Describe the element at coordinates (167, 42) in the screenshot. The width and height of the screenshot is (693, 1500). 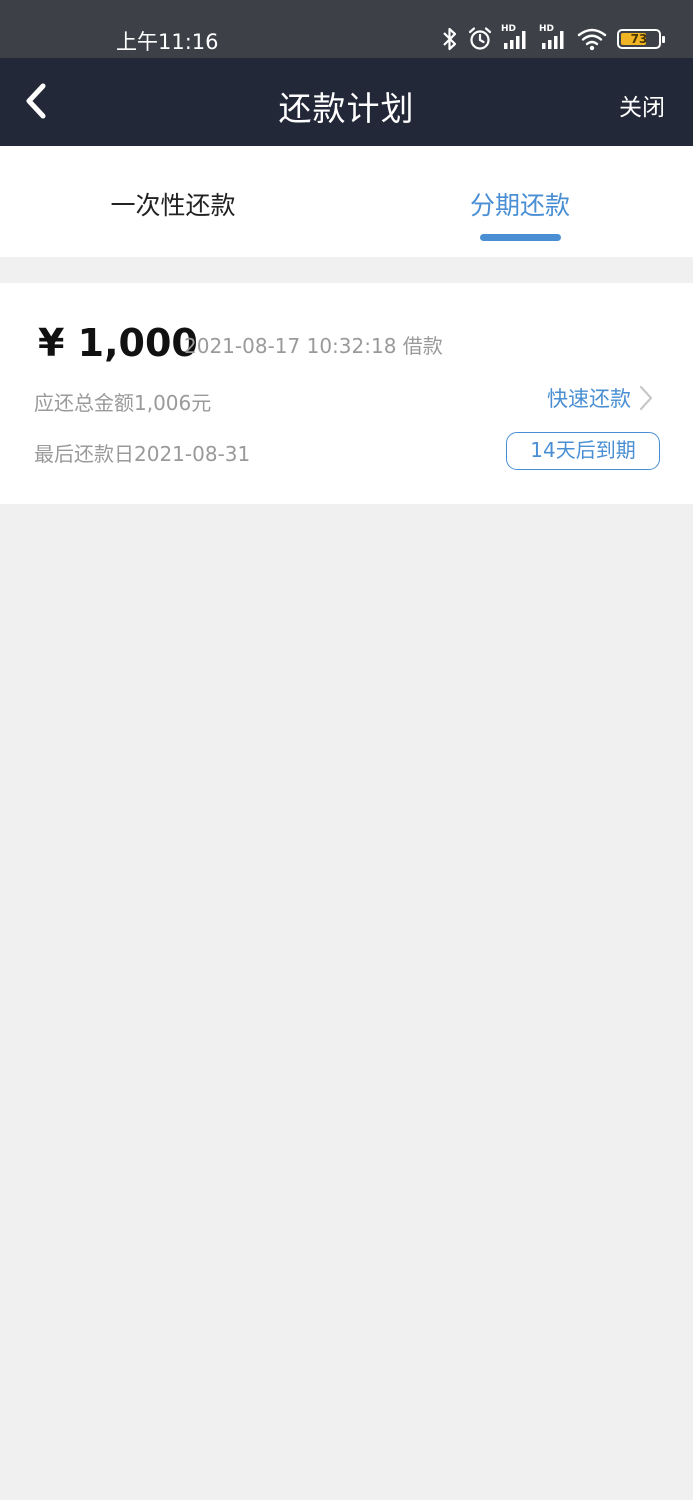
I see `status-time: 上午11:16` at that location.